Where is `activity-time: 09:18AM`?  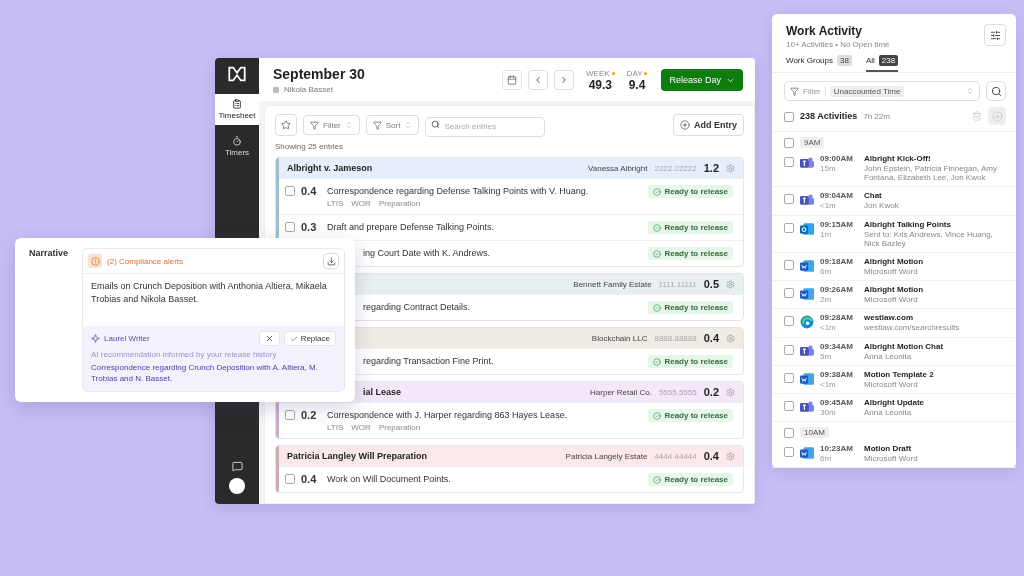 activity-time: 09:18AM is located at coordinates (837, 261).